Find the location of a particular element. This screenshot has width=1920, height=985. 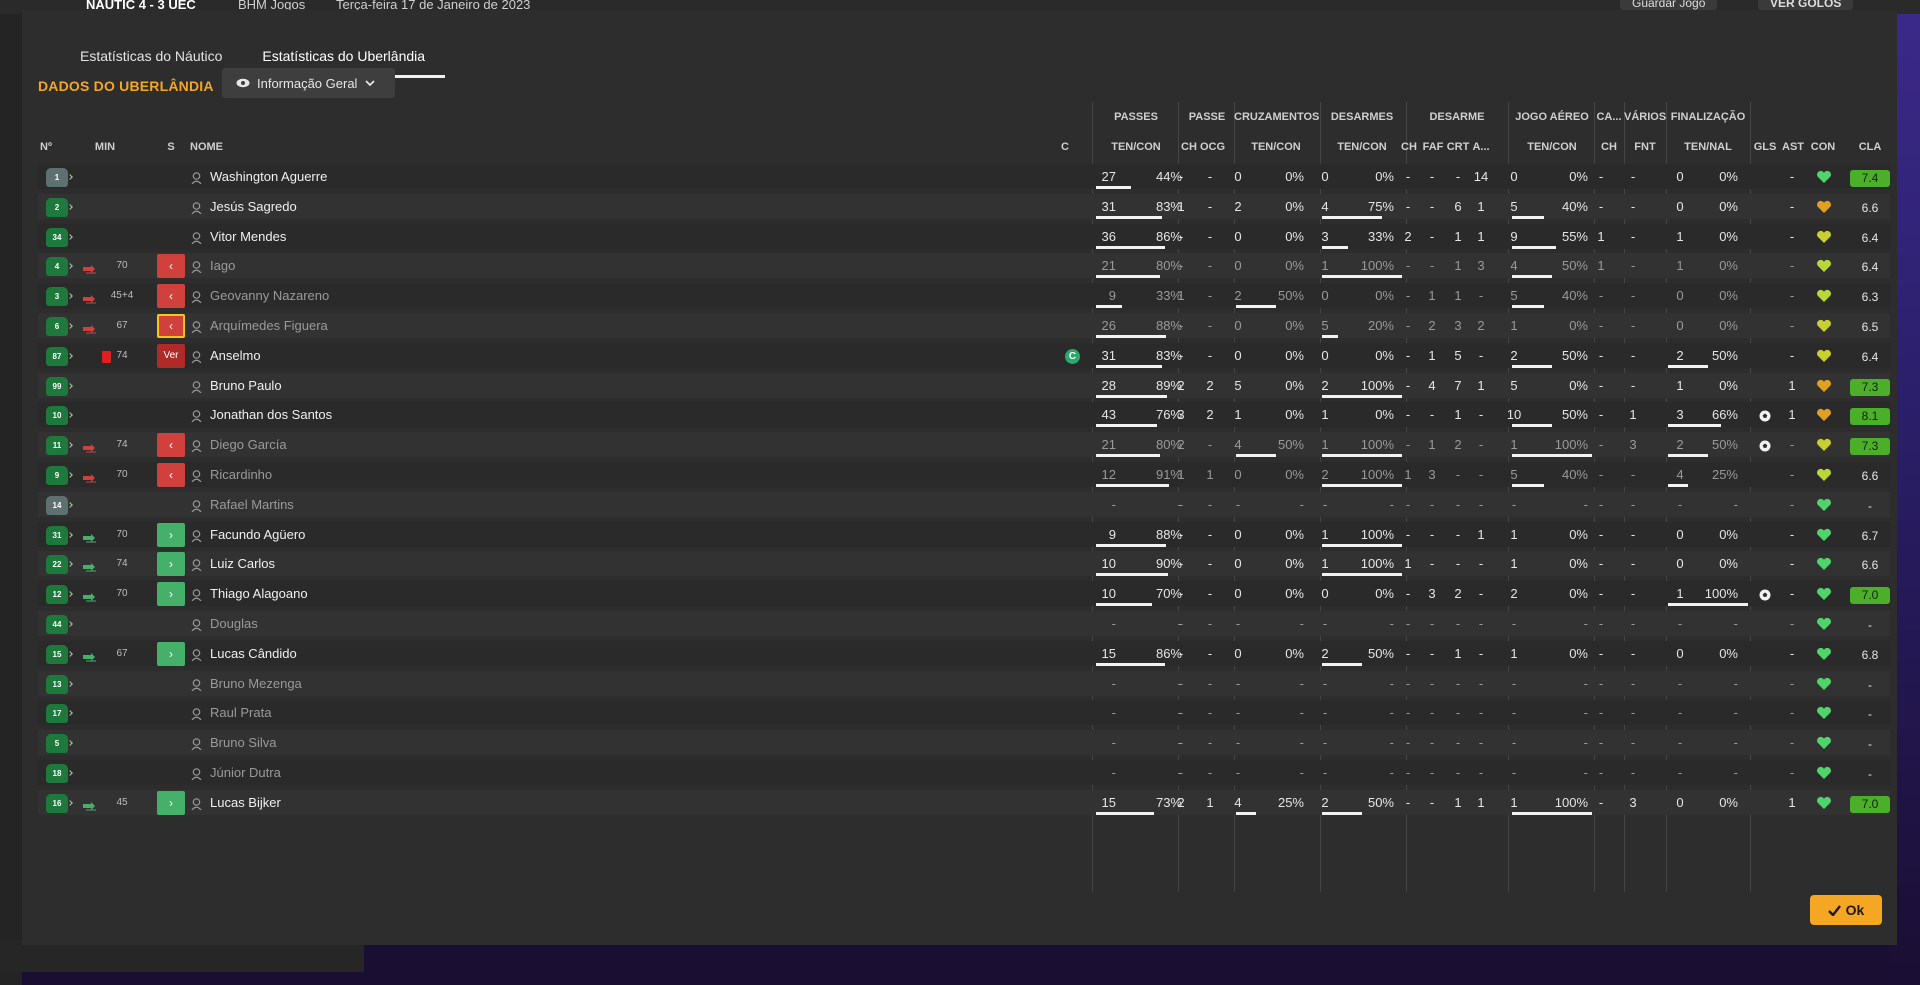

player-name: Geovanny Nazareno is located at coordinates (269, 296).